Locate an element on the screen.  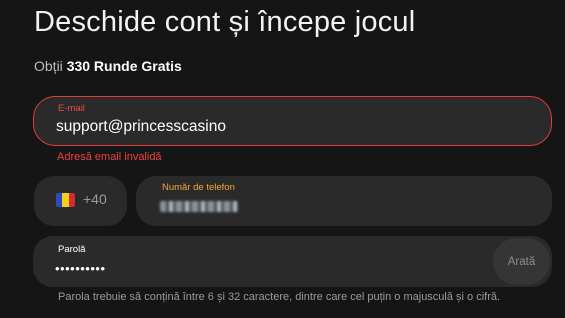
country-code: +40 is located at coordinates (95, 199).